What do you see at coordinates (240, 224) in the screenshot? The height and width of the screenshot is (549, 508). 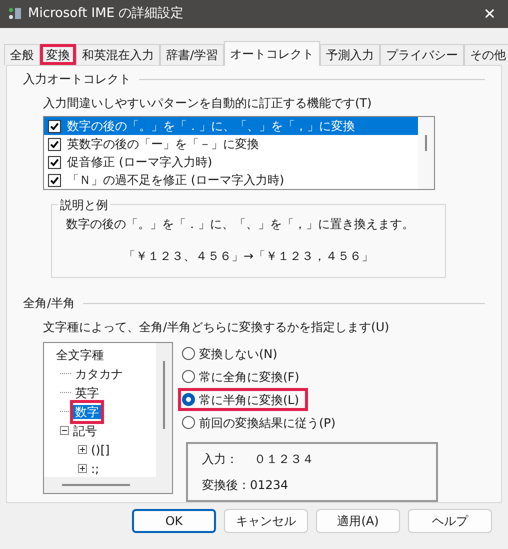 I see `description-text: 数字の後の「。」を「．」に、「、」を「，」に置き換えます。` at bounding box center [240, 224].